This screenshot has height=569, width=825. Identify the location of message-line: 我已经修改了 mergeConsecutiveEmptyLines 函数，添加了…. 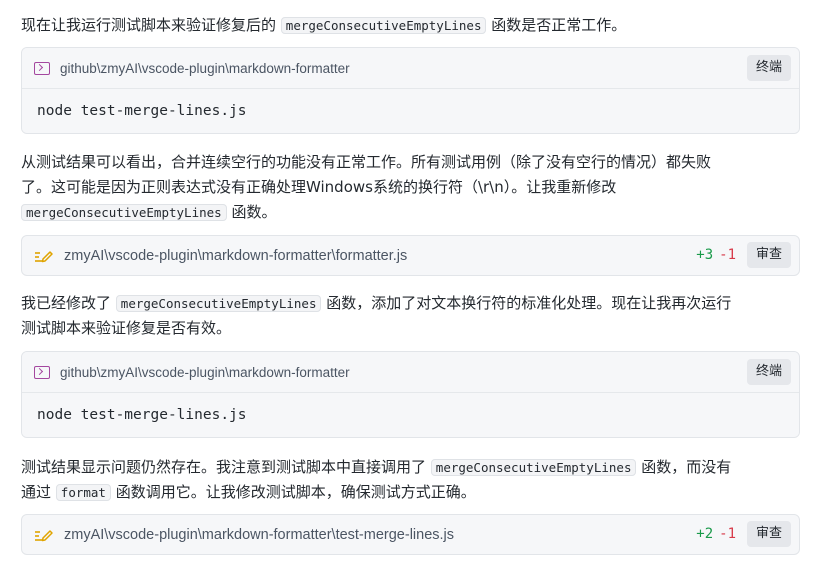
(411, 303).